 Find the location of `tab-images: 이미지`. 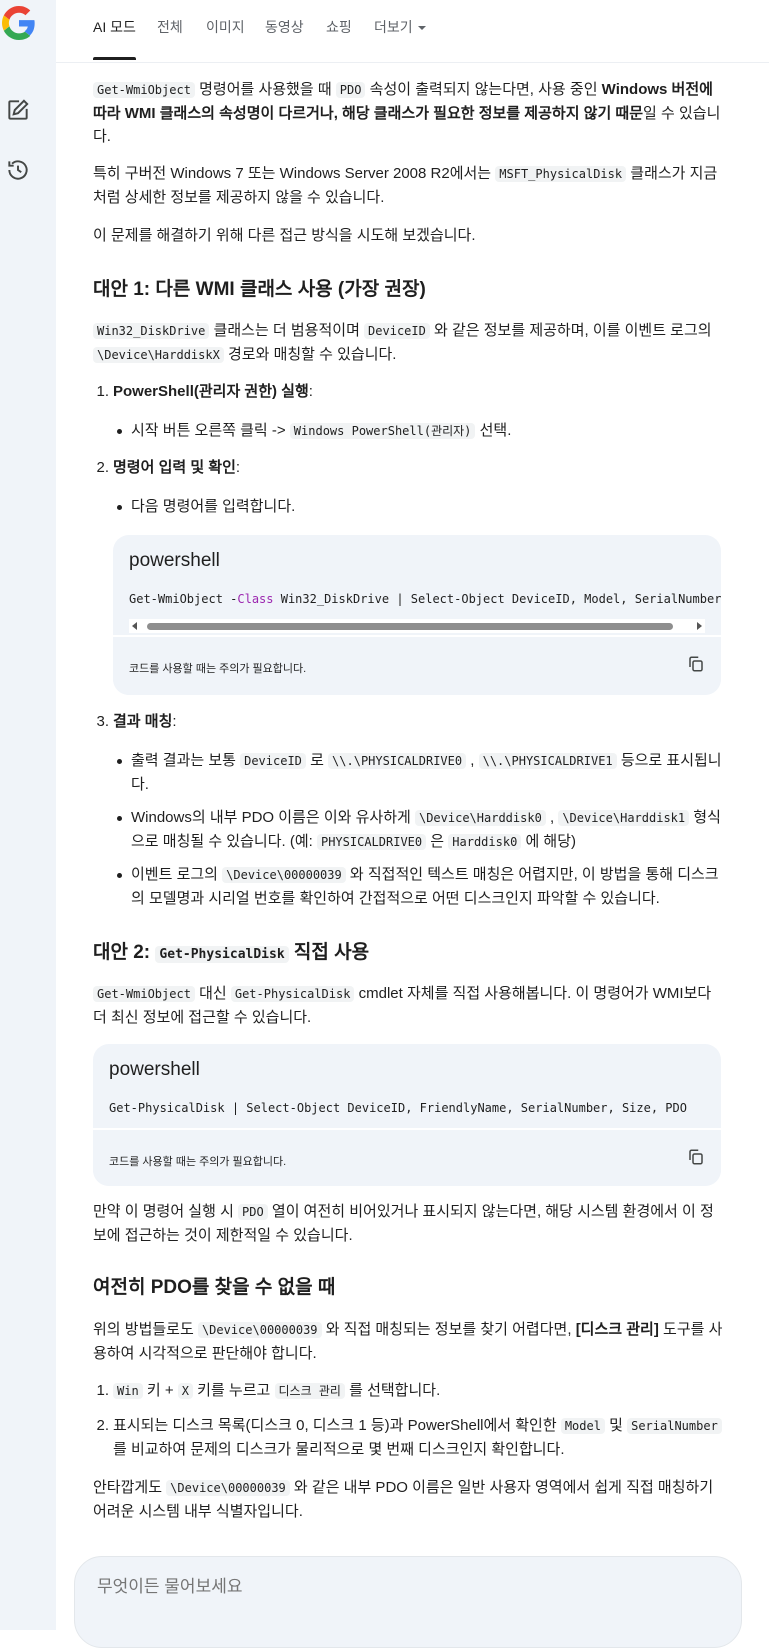

tab-images: 이미지 is located at coordinates (225, 27).